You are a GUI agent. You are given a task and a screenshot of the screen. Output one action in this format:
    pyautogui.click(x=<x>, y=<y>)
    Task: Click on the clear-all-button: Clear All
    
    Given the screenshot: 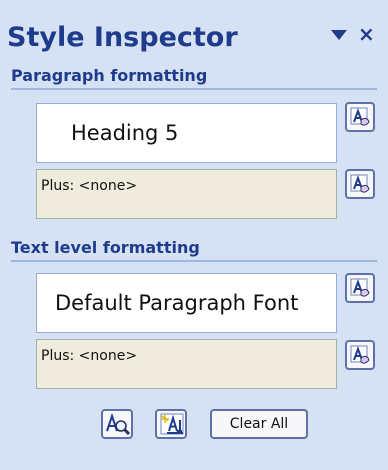 What is the action you would take?
    pyautogui.click(x=259, y=424)
    